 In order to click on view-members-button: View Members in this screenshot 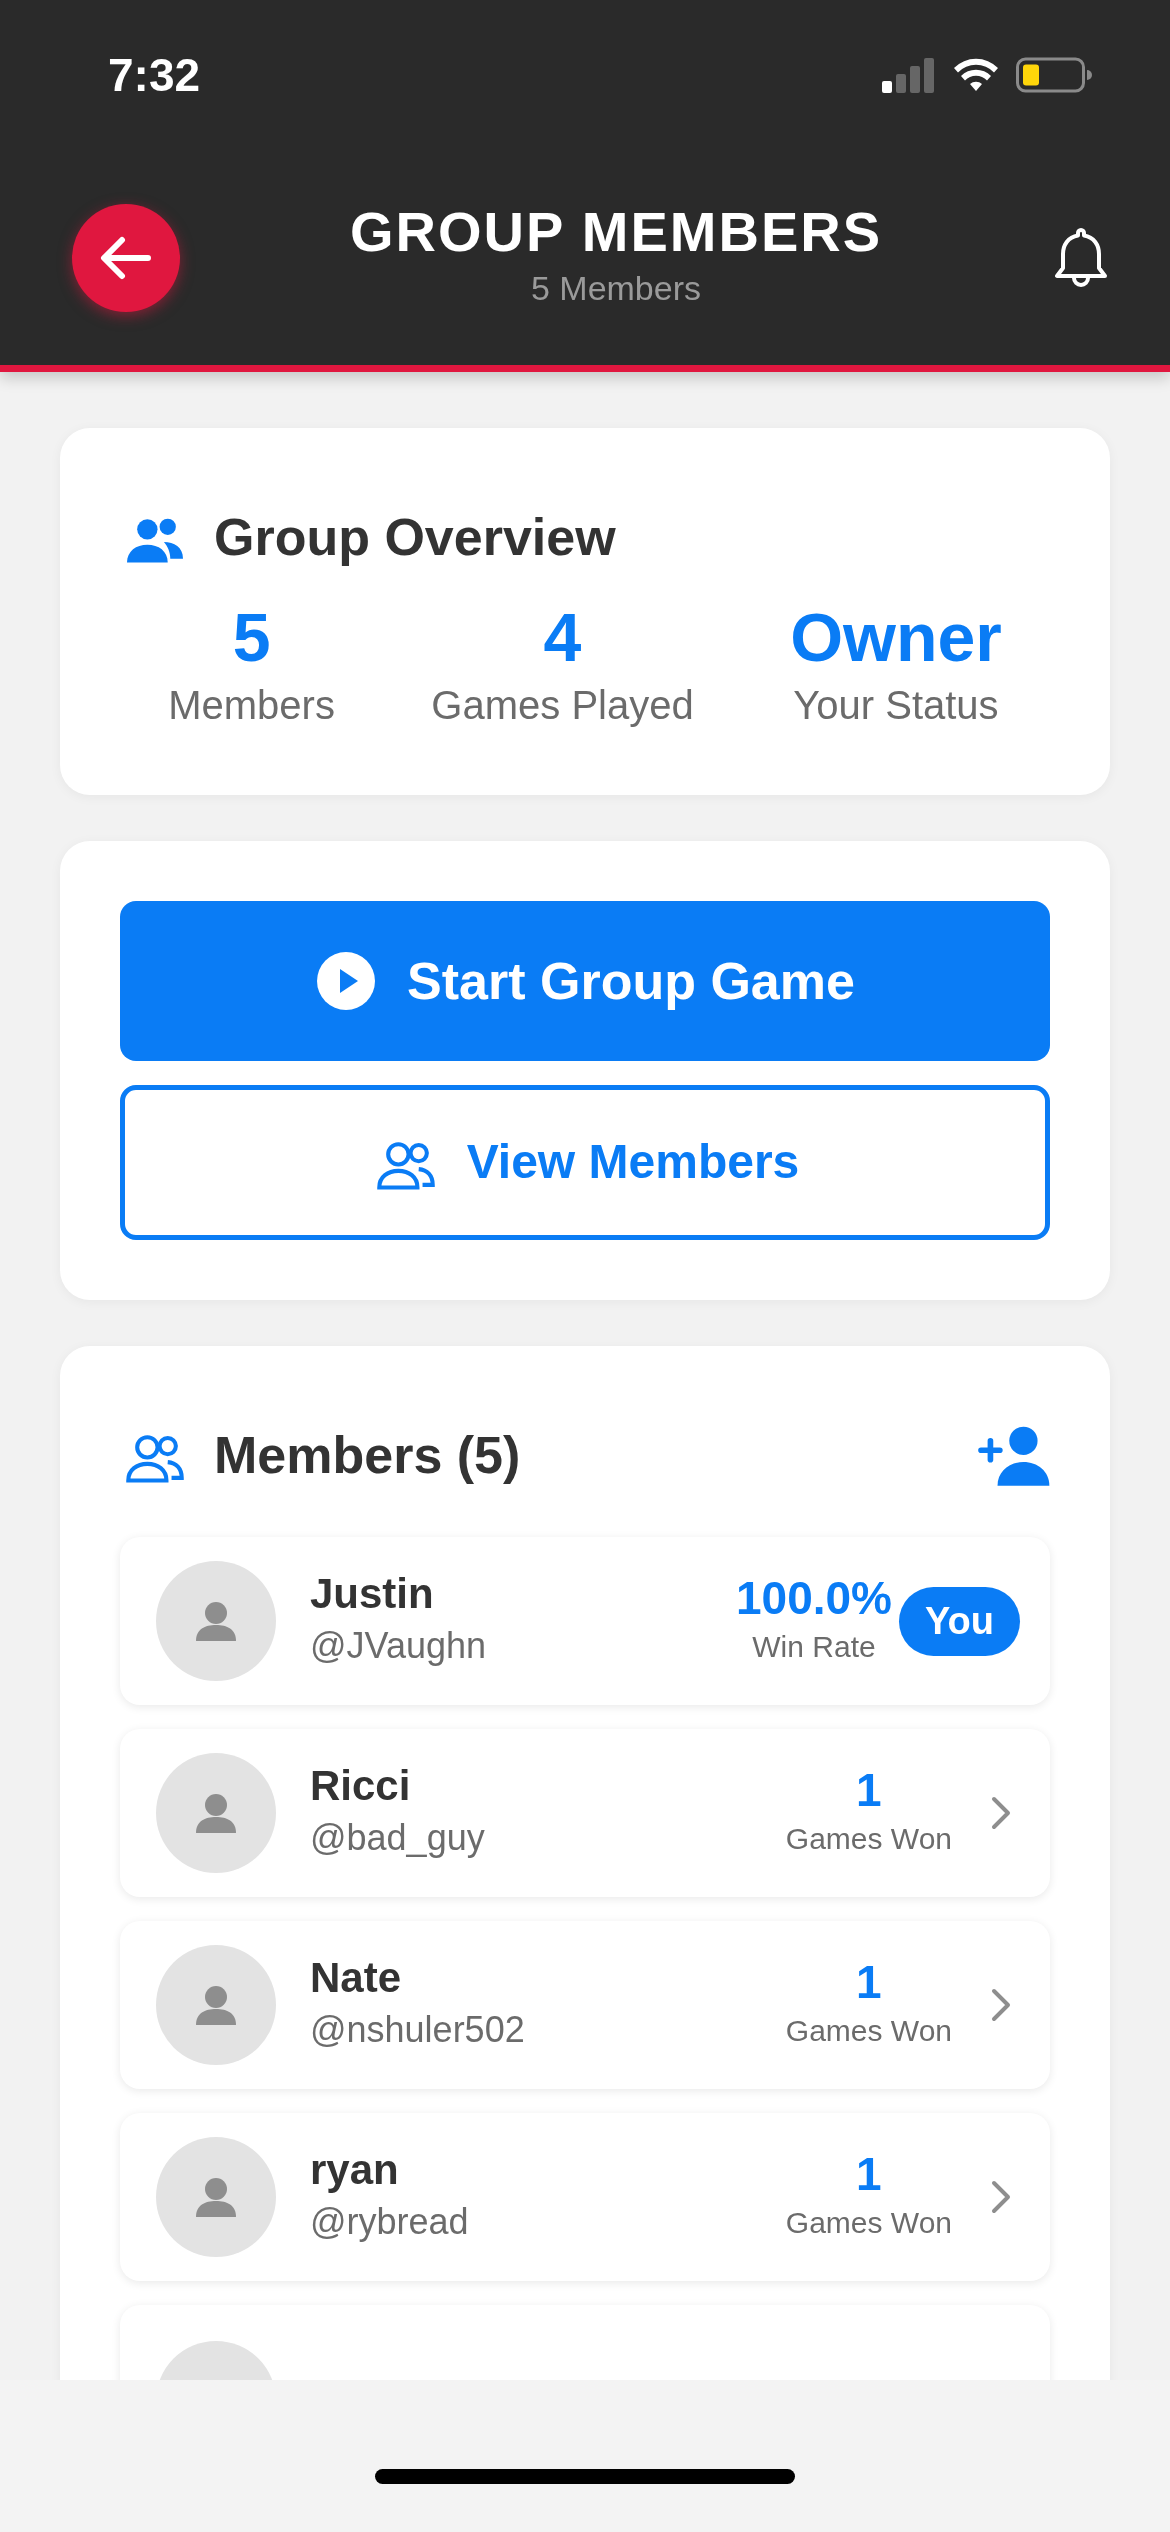, I will do `click(585, 1162)`.